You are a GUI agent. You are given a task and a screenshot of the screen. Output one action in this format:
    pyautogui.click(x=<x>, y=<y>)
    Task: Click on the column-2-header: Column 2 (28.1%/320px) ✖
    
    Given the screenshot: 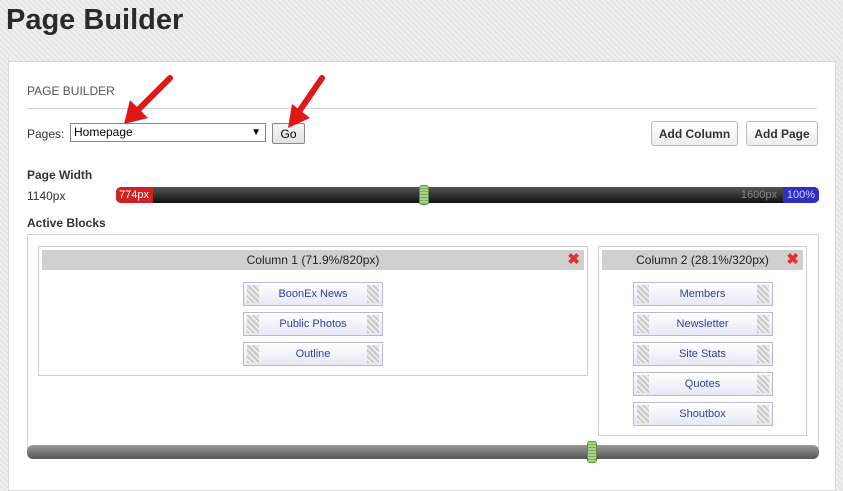 What is the action you would take?
    pyautogui.click(x=702, y=260)
    